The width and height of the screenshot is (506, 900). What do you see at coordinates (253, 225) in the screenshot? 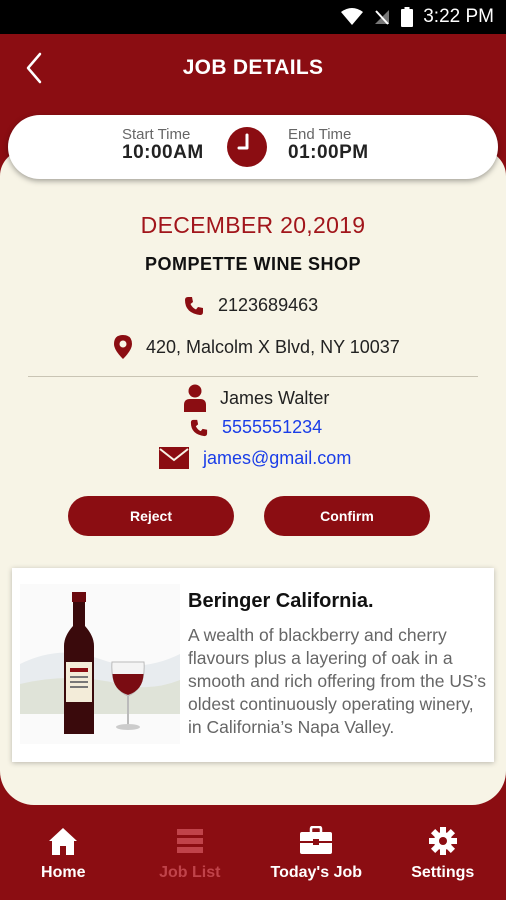
I see `job-date: DECEMBER 20,2019` at bounding box center [253, 225].